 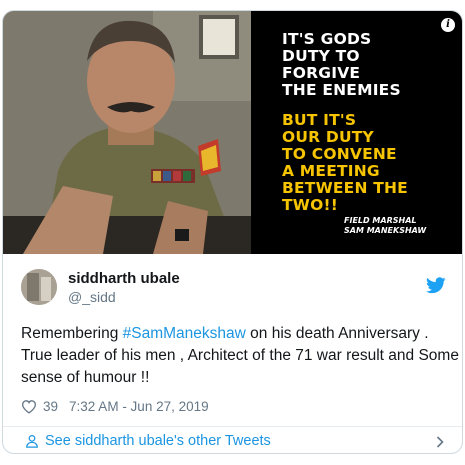 What do you see at coordinates (72, 333) in the screenshot?
I see `tweet-text-before: Remembering` at bounding box center [72, 333].